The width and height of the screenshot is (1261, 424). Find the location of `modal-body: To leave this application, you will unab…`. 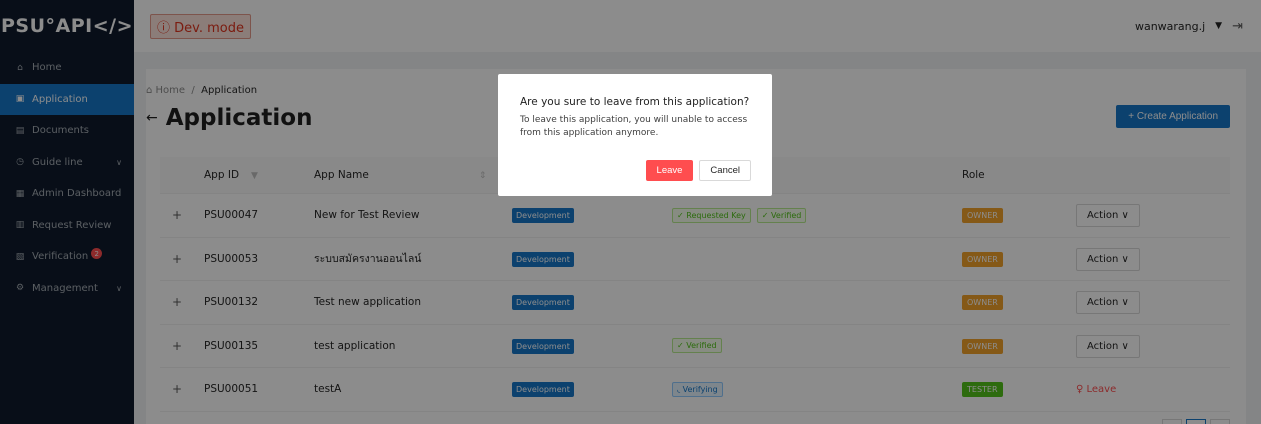

modal-body: To leave this application, you will unab… is located at coordinates (634, 126).